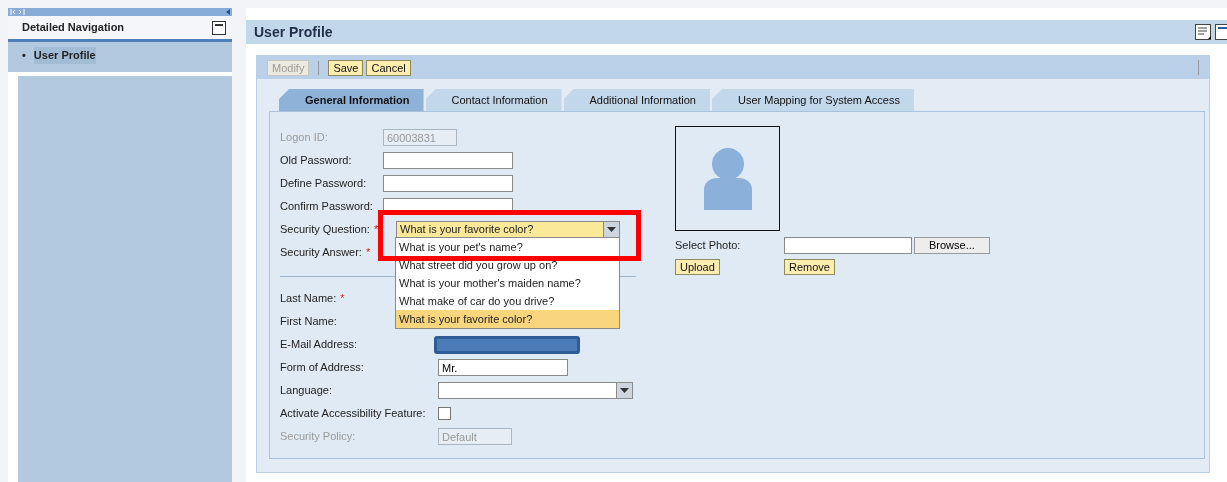  Describe the element at coordinates (507, 247) in the screenshot. I see `dropdown-option: What is your pet's name?` at that location.